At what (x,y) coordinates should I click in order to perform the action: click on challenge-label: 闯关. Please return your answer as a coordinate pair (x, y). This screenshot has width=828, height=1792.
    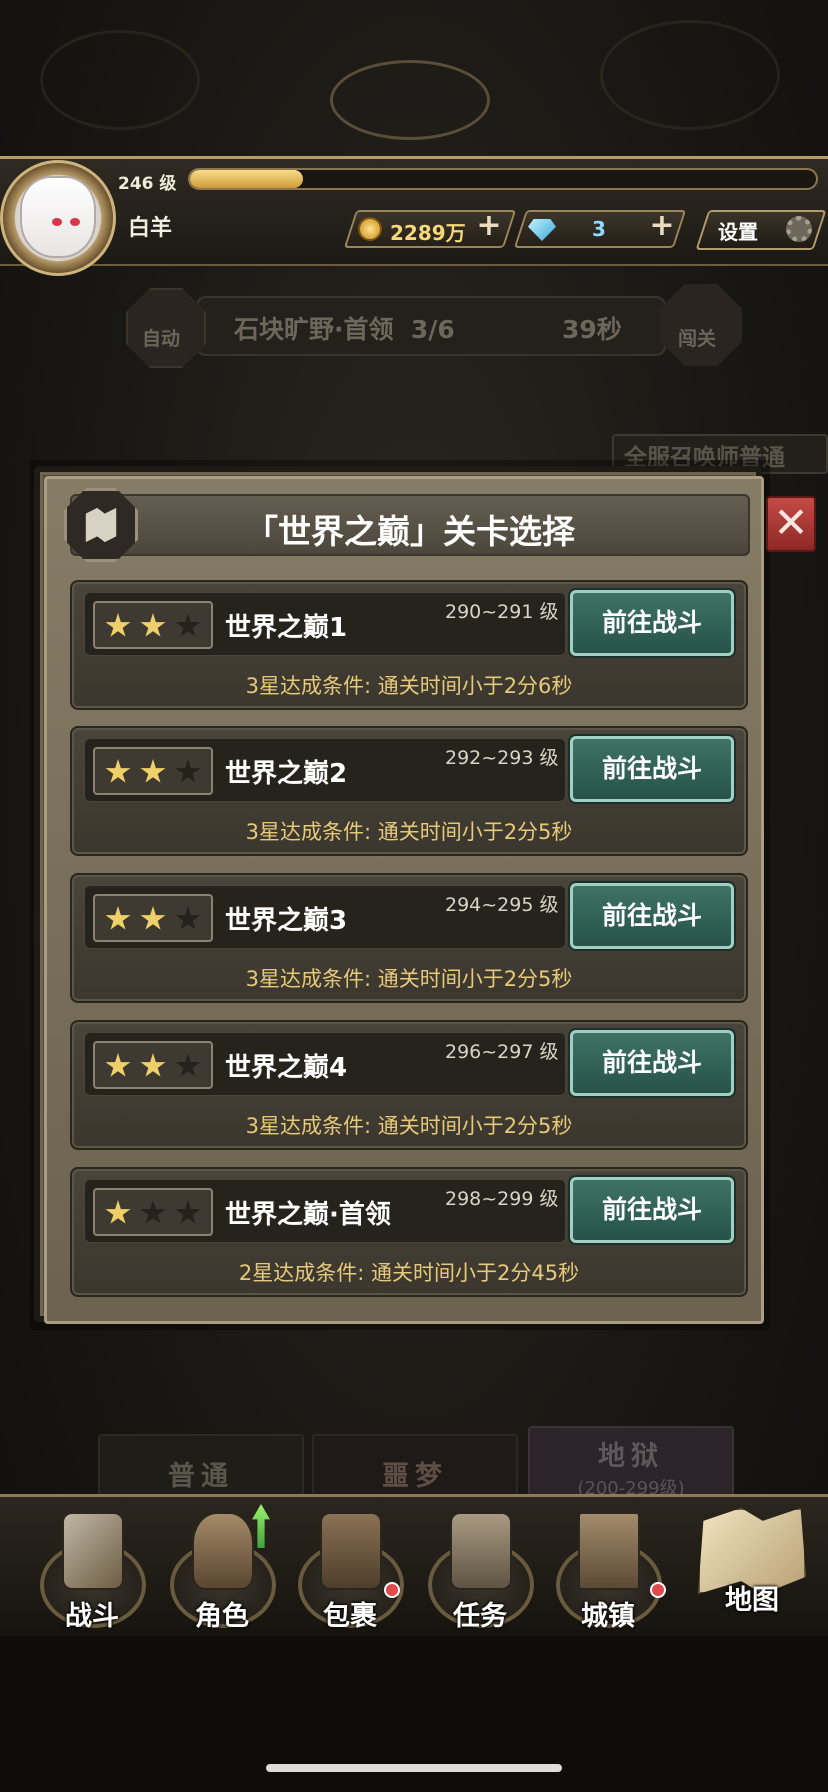
    Looking at the image, I should click on (697, 339).